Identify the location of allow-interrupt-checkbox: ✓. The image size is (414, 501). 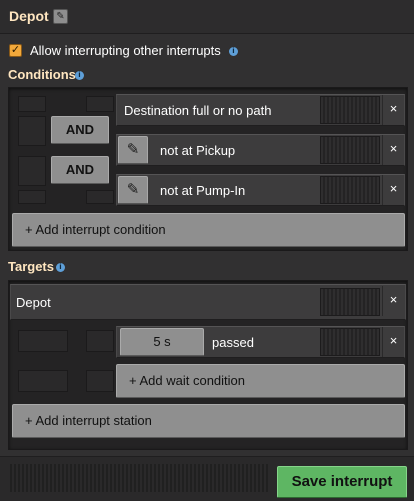
(15, 50).